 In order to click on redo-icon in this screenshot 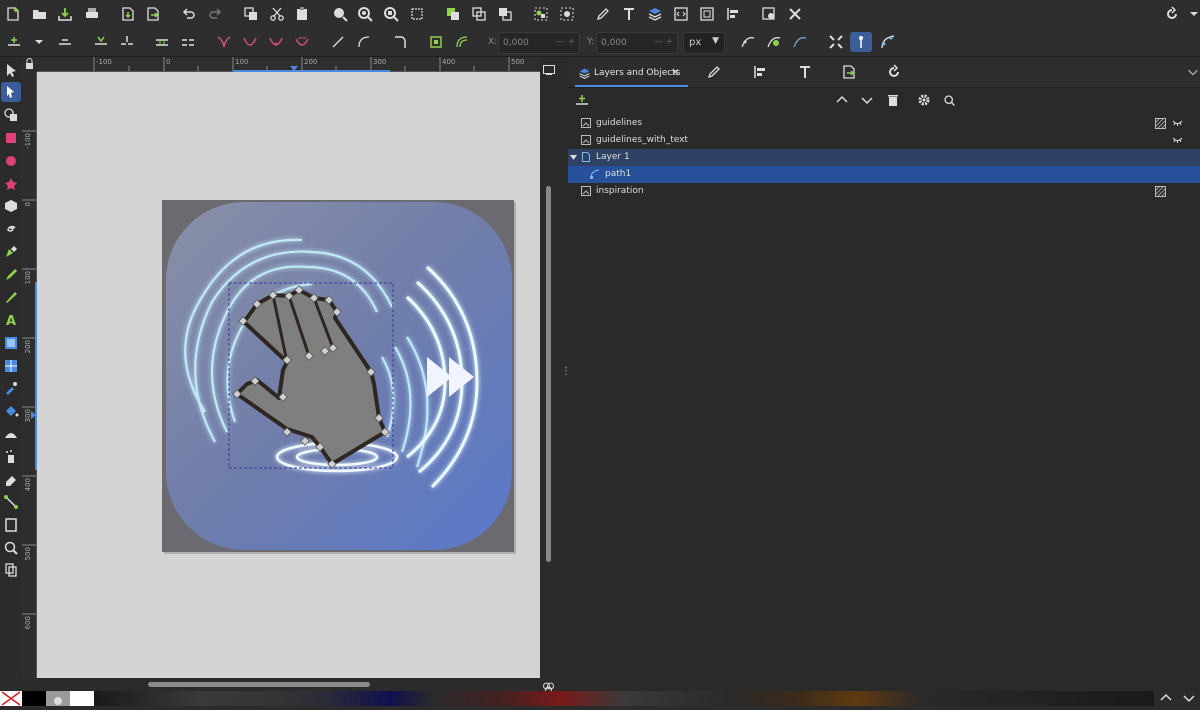, I will do `click(215, 14)`.